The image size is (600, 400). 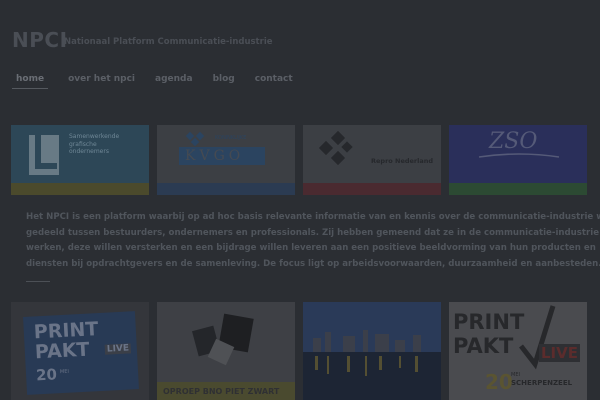 I want to click on sgo-line-2: grafische, so click(x=83, y=144).